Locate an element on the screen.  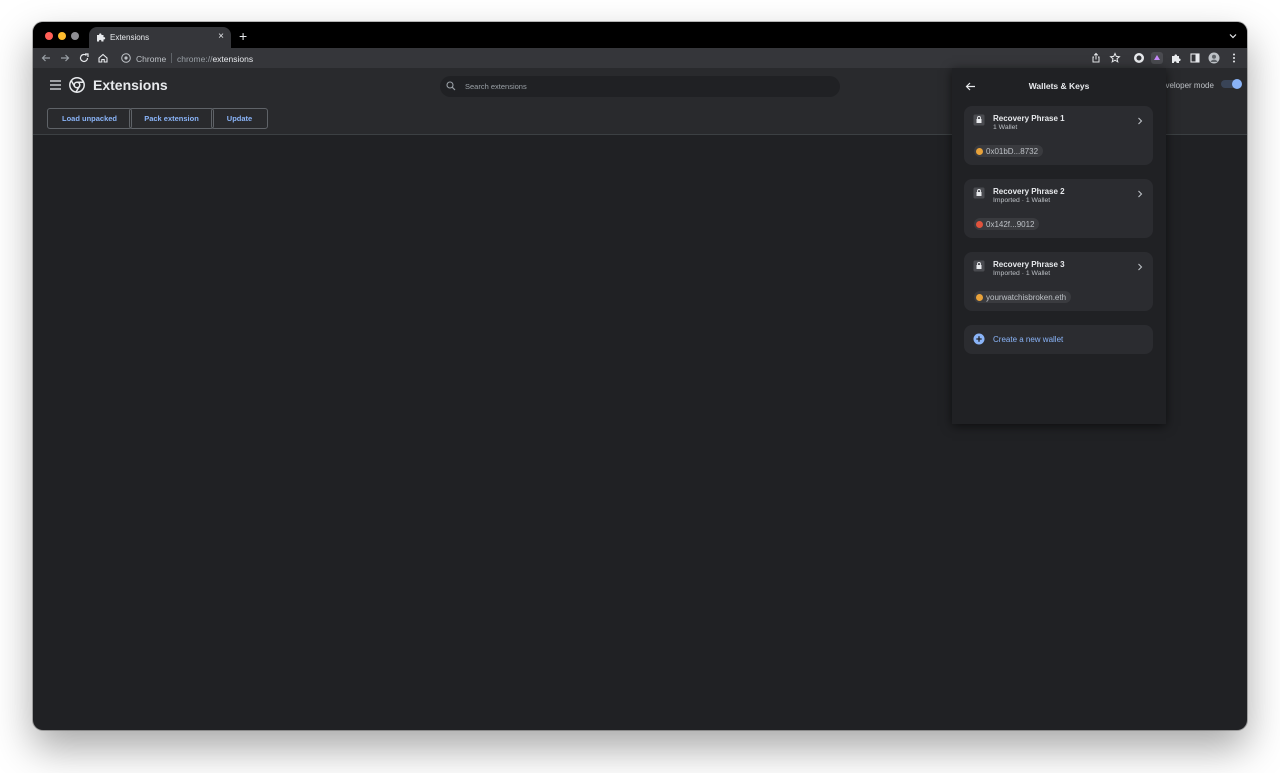
reload-icon is located at coordinates (84, 58).